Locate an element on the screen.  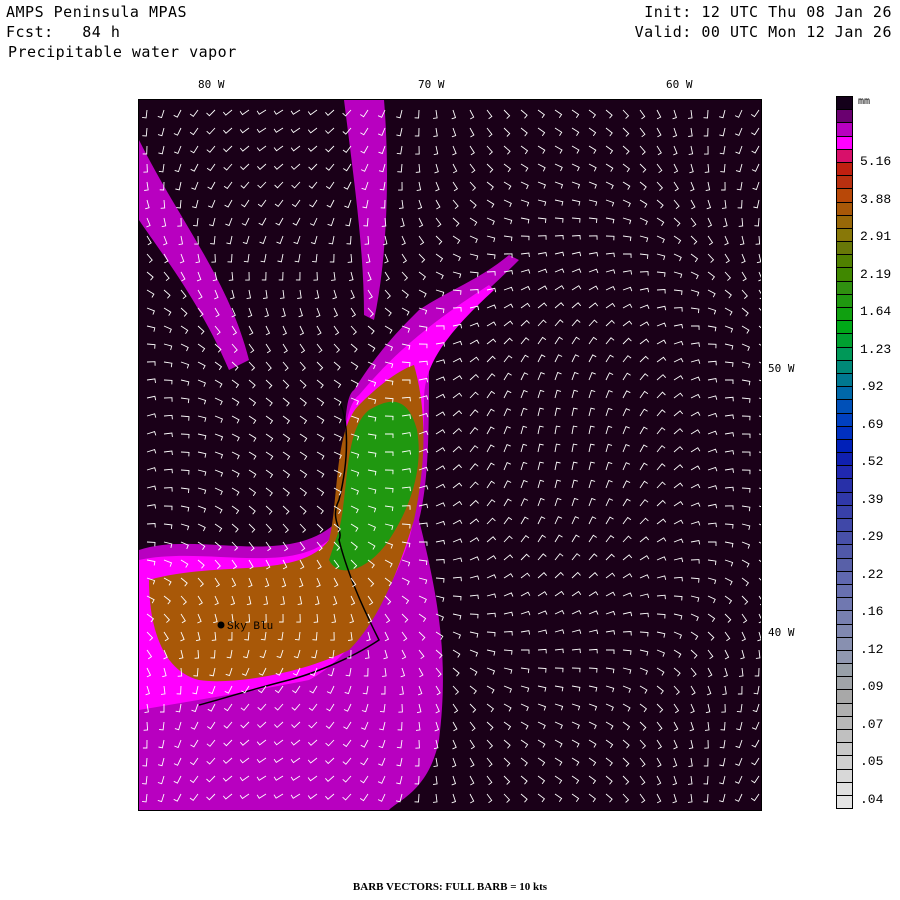
colorbar-label: 2.19 is located at coordinates (876, 274).